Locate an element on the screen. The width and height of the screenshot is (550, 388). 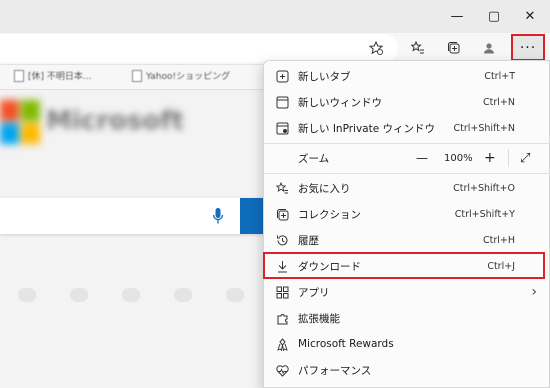
menu-item-label: 新しいタブ is located at coordinates (324, 76).